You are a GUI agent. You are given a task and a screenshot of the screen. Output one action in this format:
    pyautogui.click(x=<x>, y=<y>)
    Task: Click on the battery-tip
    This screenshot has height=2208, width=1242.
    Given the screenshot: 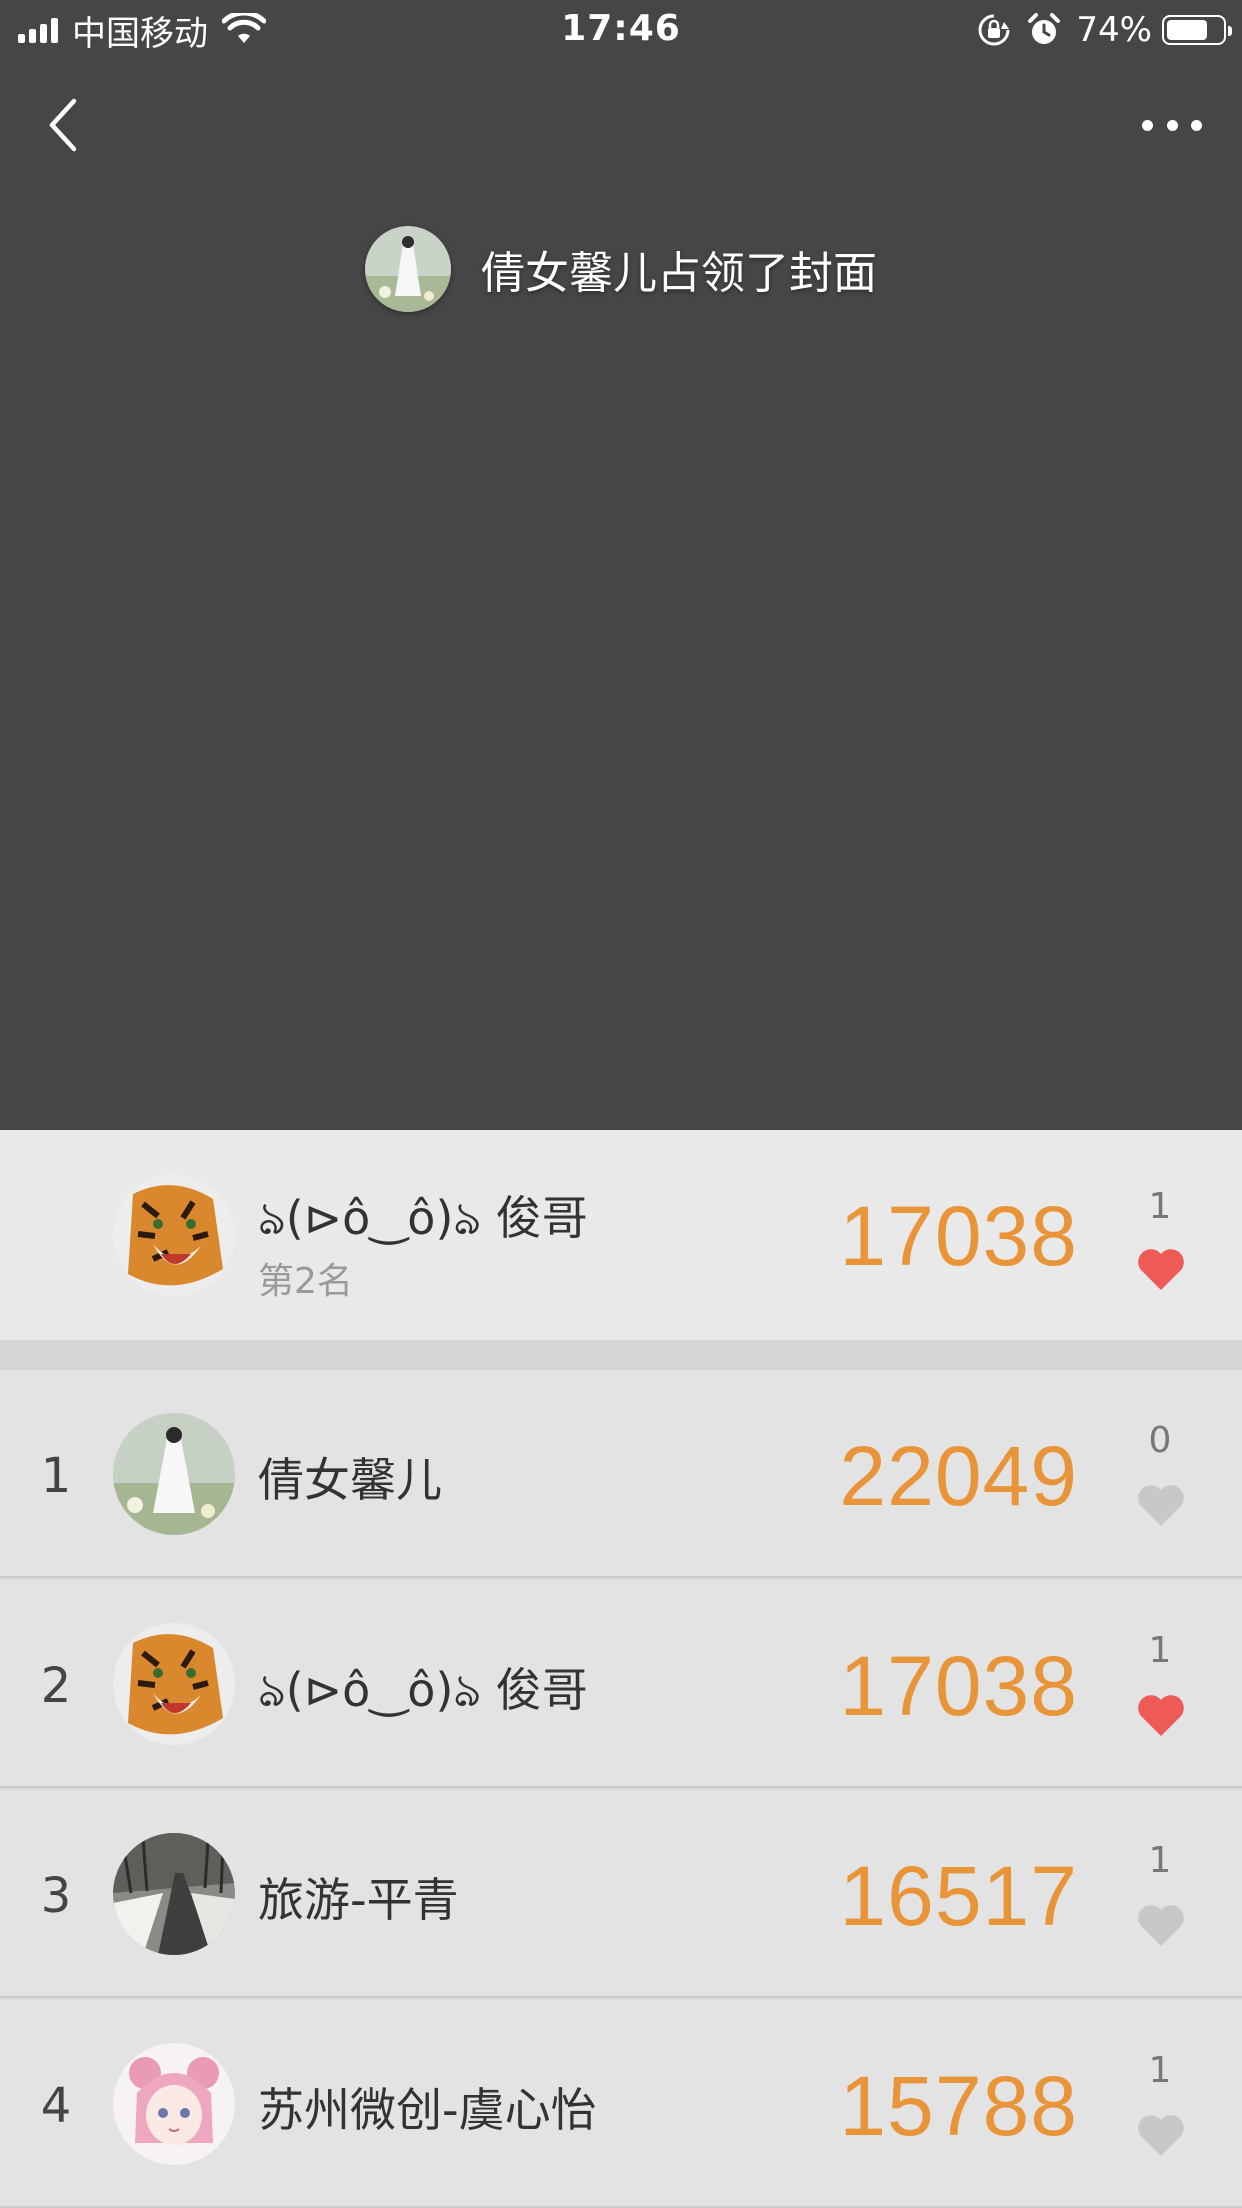 What is the action you would take?
    pyautogui.click(x=1230, y=31)
    